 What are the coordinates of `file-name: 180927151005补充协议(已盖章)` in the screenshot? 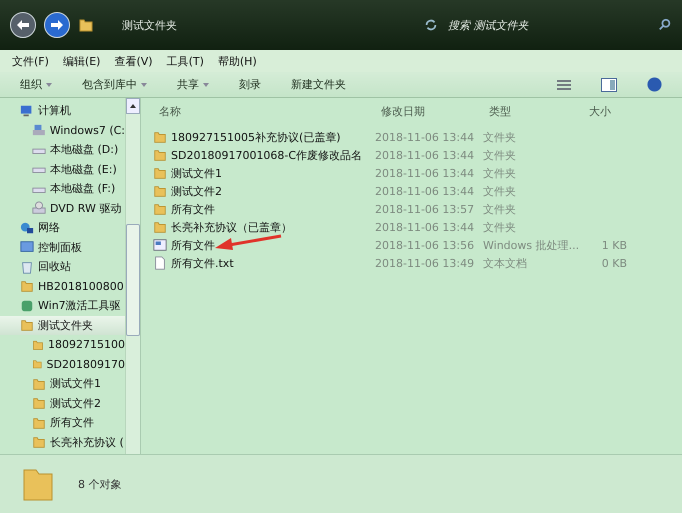 It's located at (264, 137).